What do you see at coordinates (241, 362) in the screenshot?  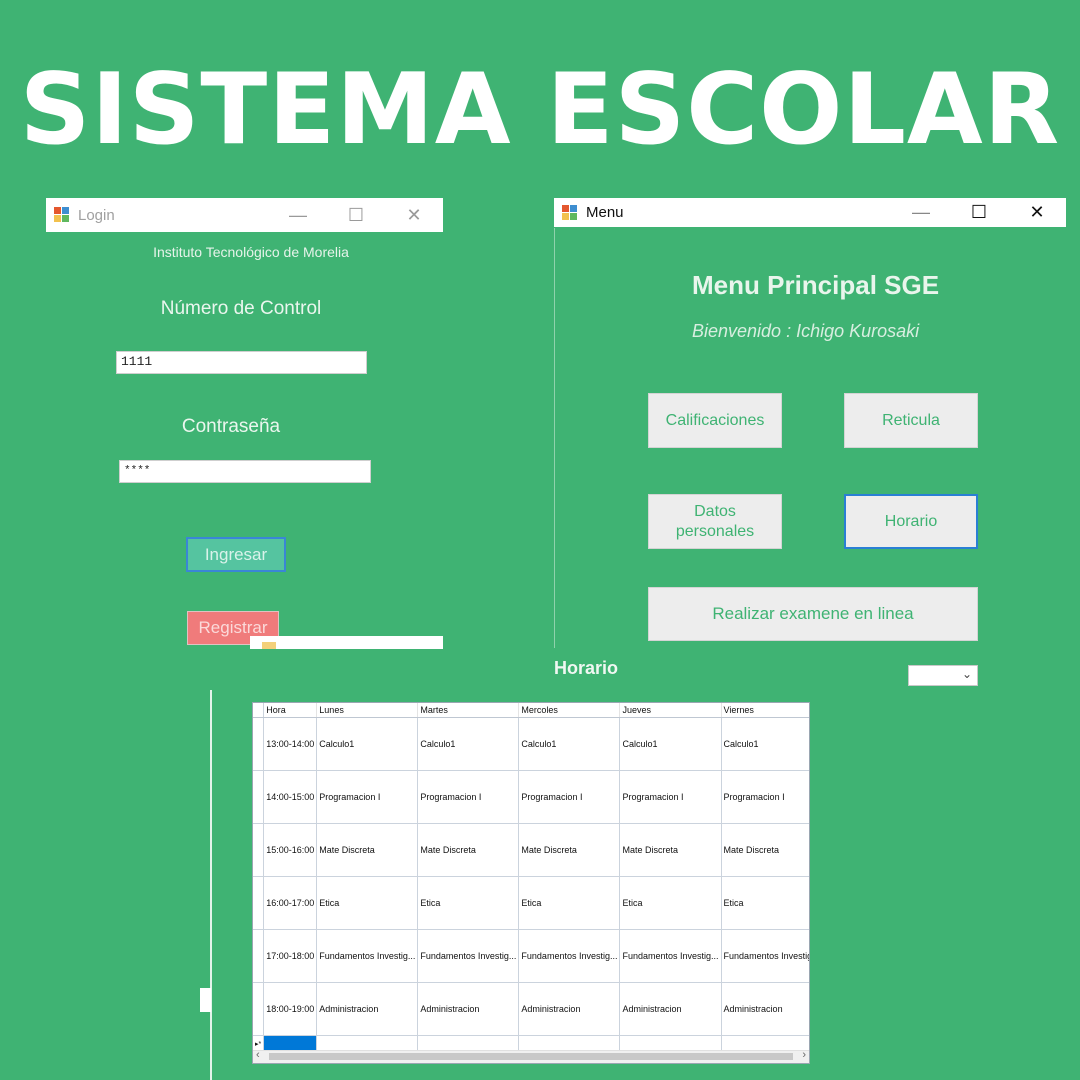 I see `control-number-input: 1111` at bounding box center [241, 362].